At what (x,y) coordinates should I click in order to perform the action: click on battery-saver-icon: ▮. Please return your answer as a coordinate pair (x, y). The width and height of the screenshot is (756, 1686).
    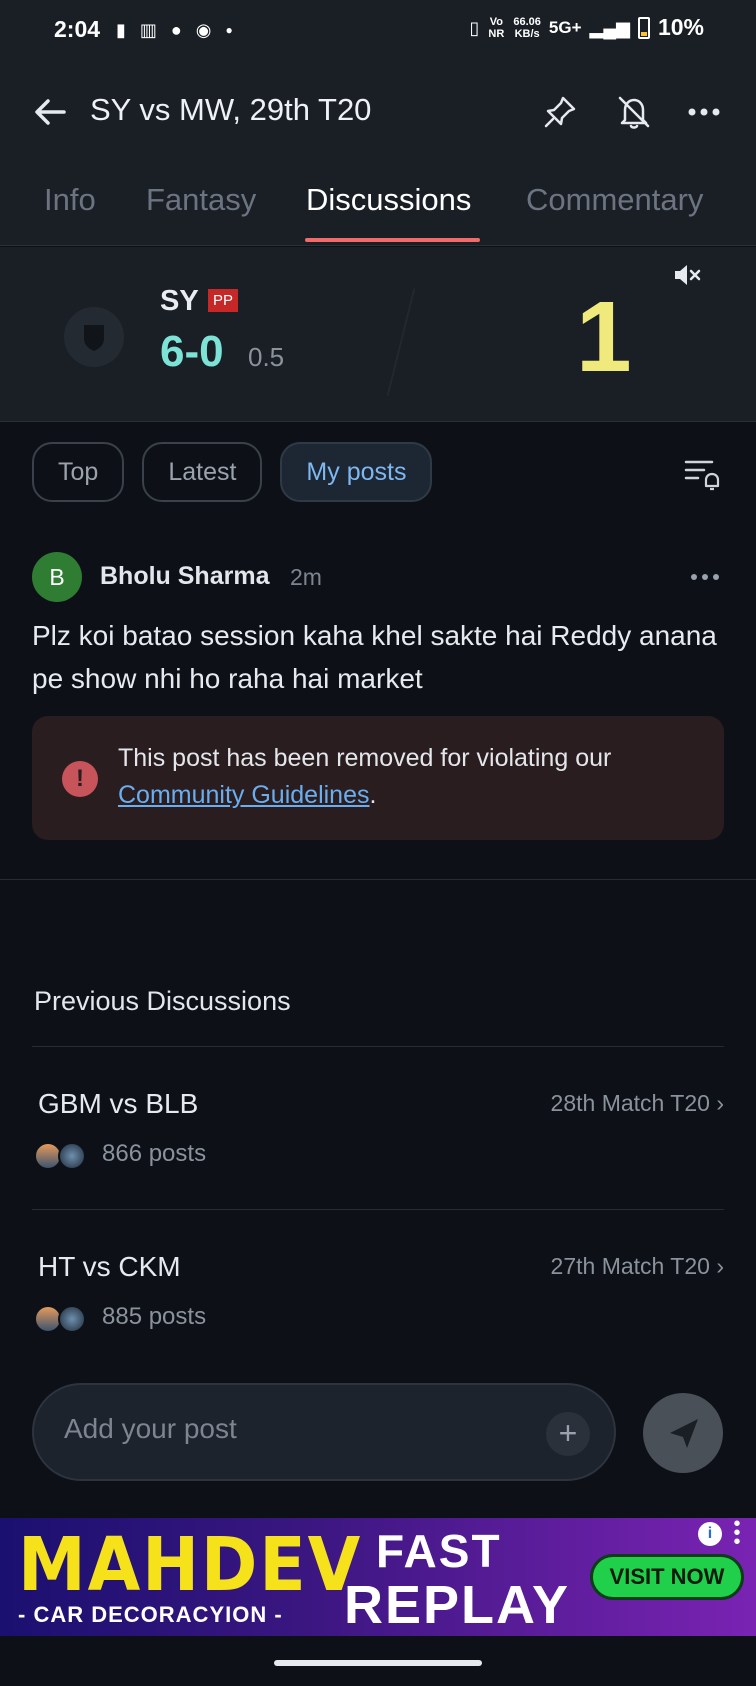
    Looking at the image, I should click on (121, 30).